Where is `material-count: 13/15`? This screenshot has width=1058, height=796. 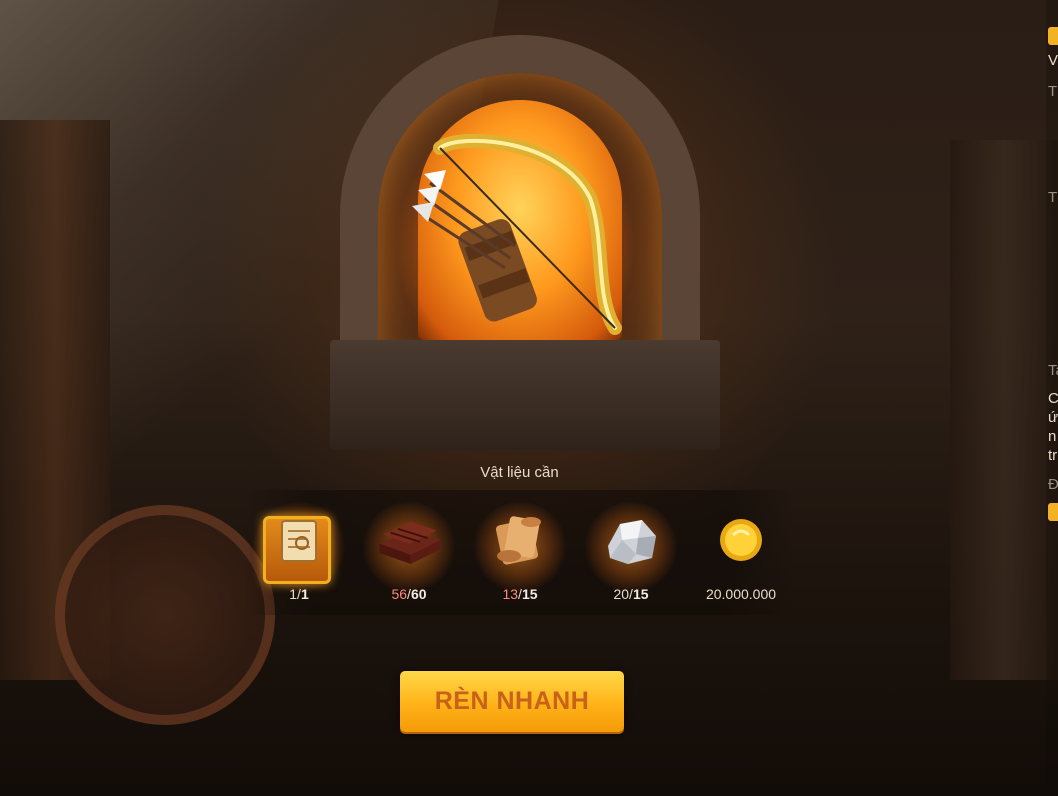 material-count: 13/15 is located at coordinates (520, 594).